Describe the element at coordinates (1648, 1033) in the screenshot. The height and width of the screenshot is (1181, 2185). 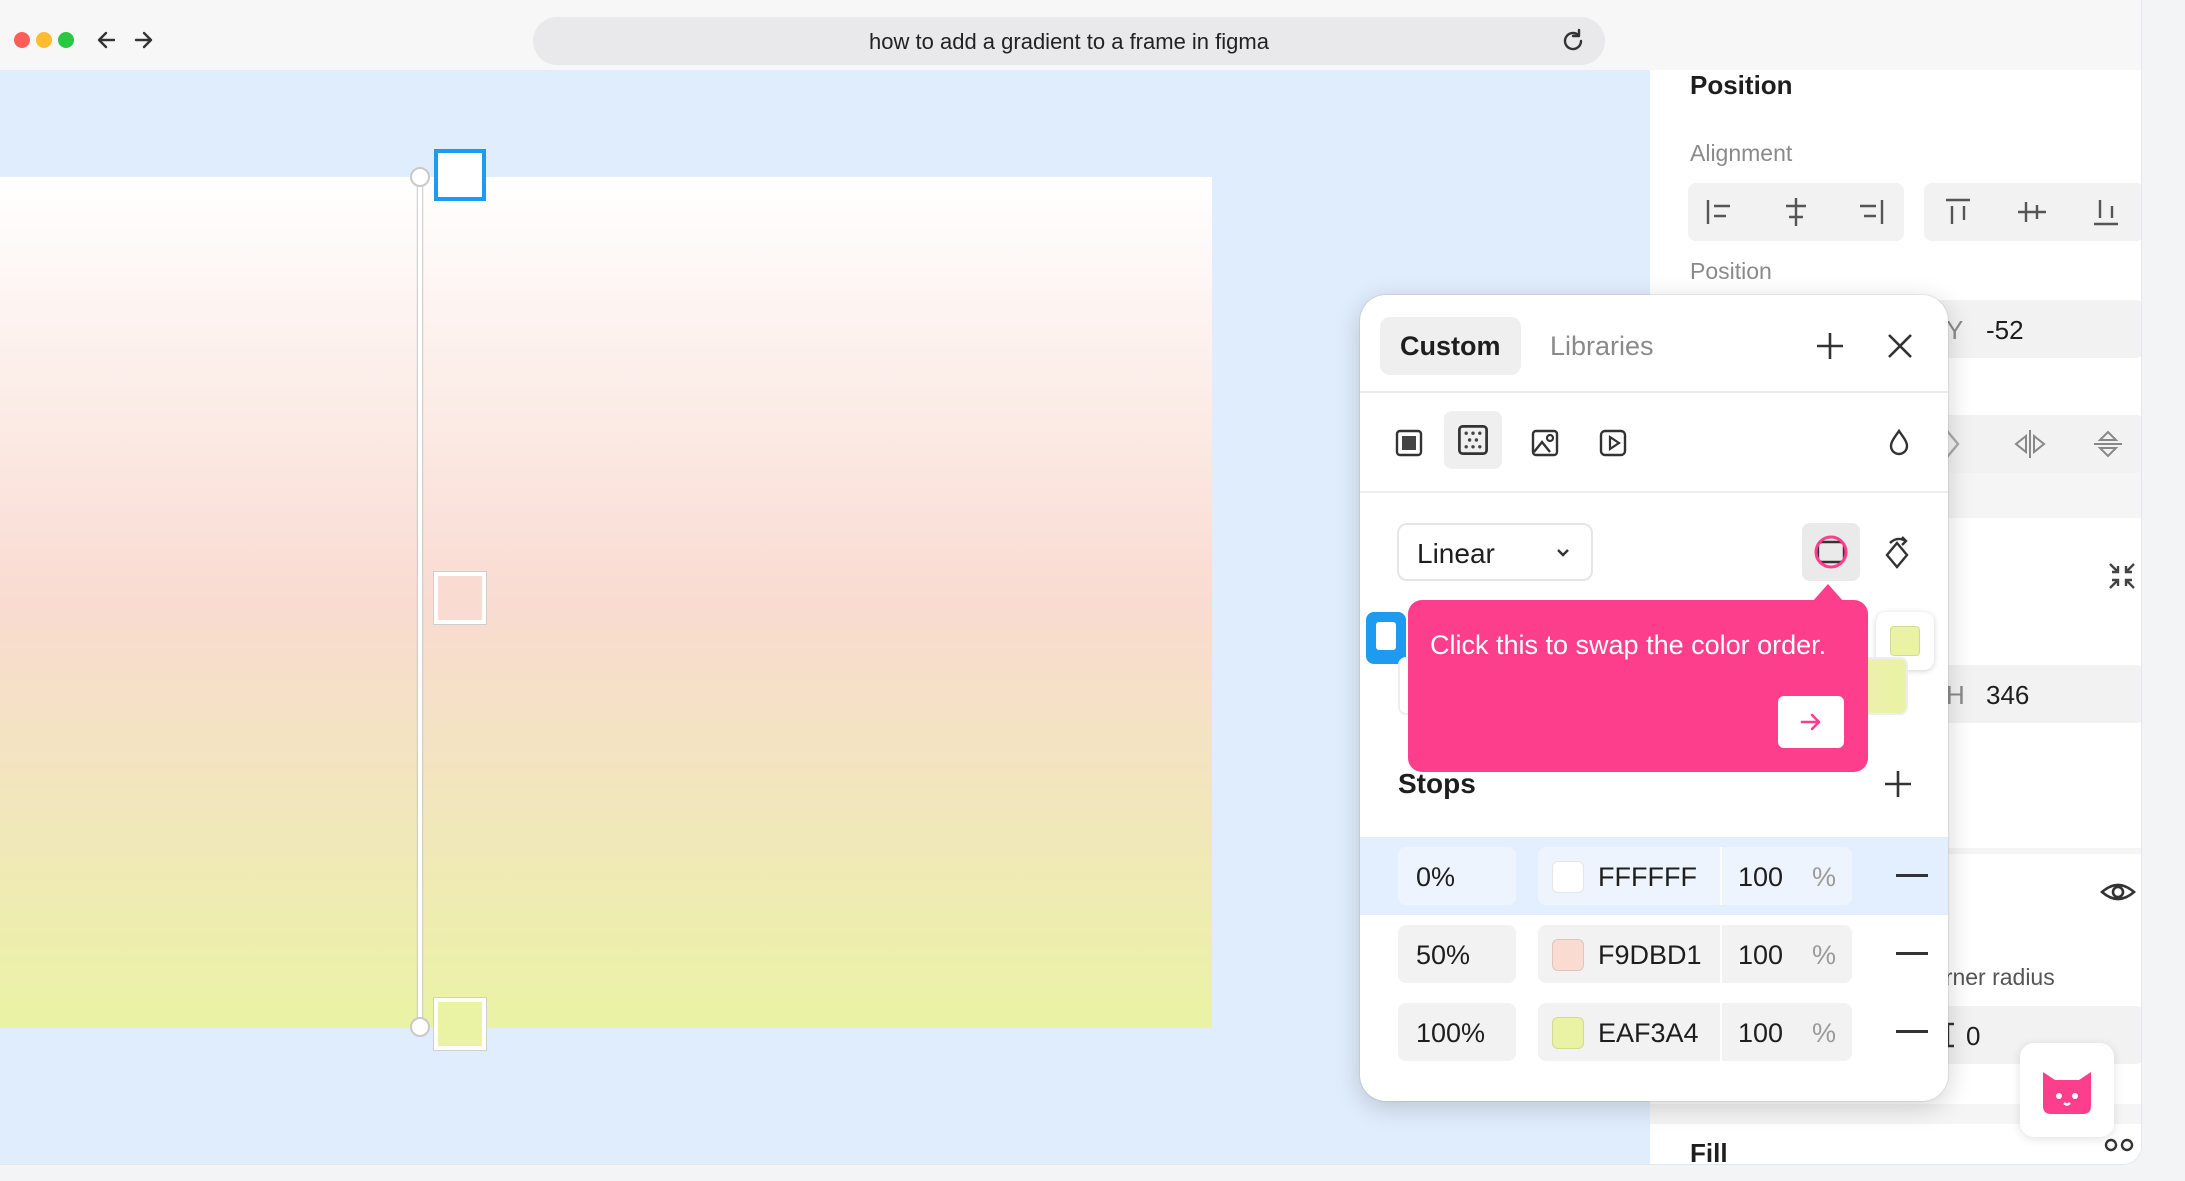
I see `stop-hex: EAF3A4` at that location.